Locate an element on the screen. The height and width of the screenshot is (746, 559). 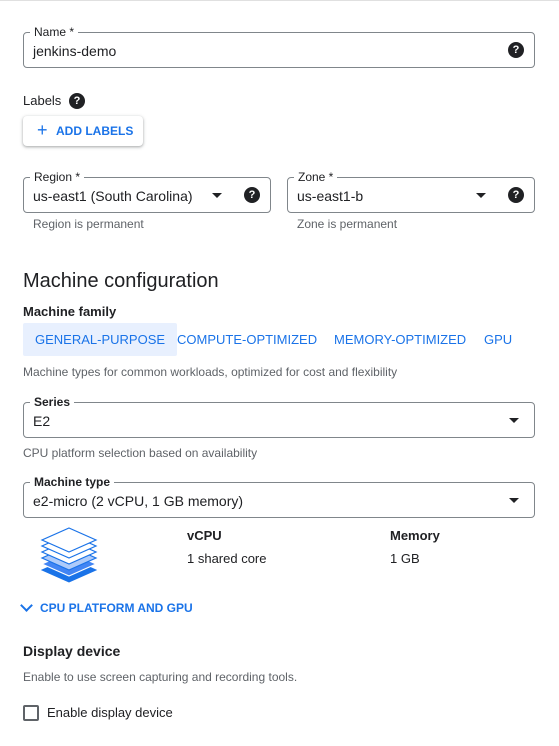
zone-hint: Zone is permanent is located at coordinates (347, 224).